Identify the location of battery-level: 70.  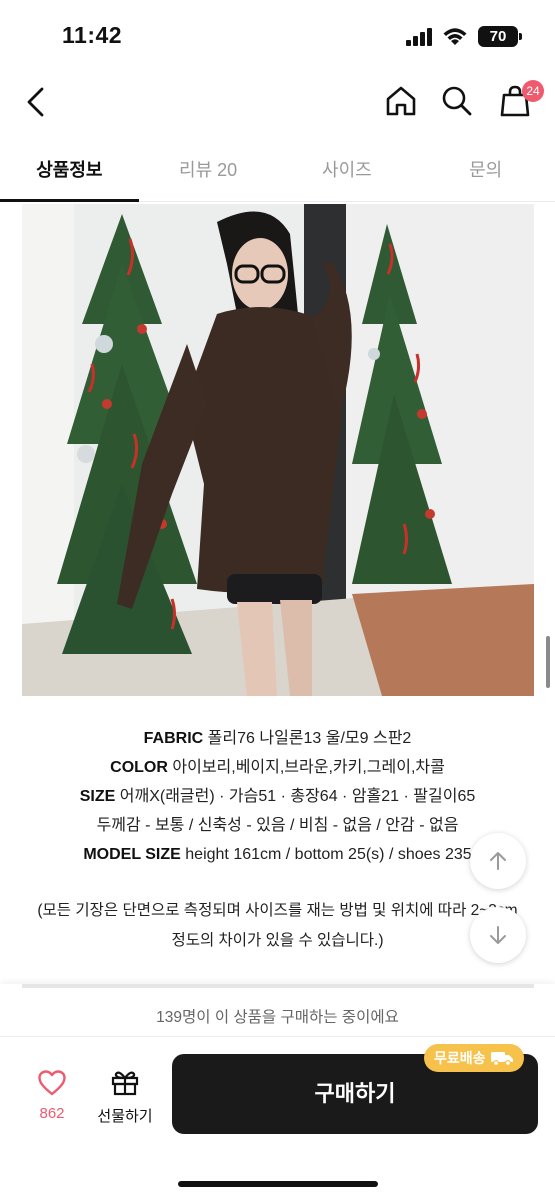
(498, 36).